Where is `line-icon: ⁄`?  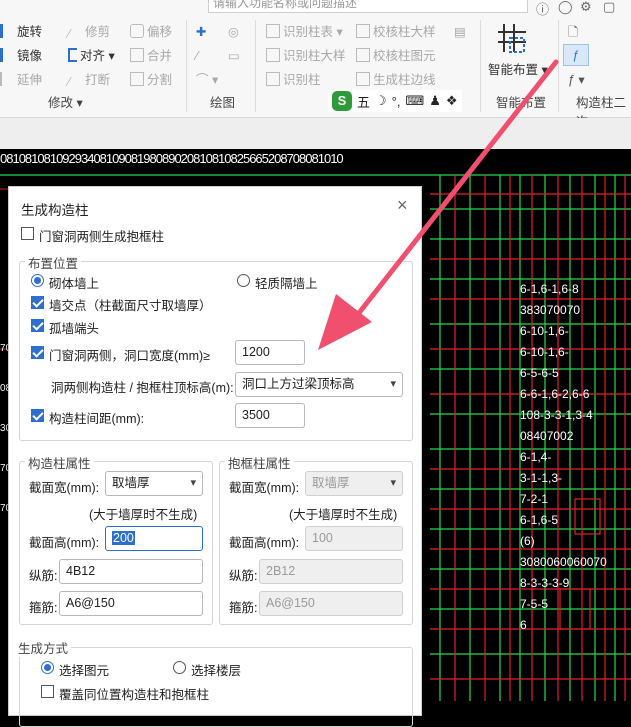
line-icon: ⁄ is located at coordinates (197, 56).